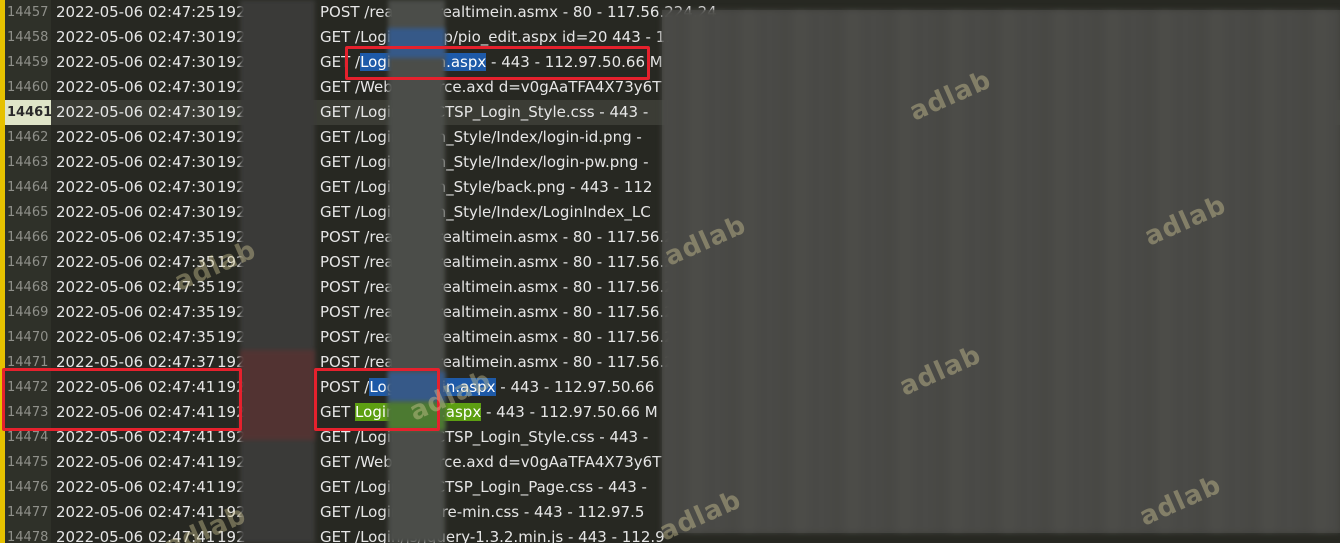 The width and height of the screenshot is (1340, 543). Describe the element at coordinates (497, 63) in the screenshot. I see `annotation-box-login-request` at that location.